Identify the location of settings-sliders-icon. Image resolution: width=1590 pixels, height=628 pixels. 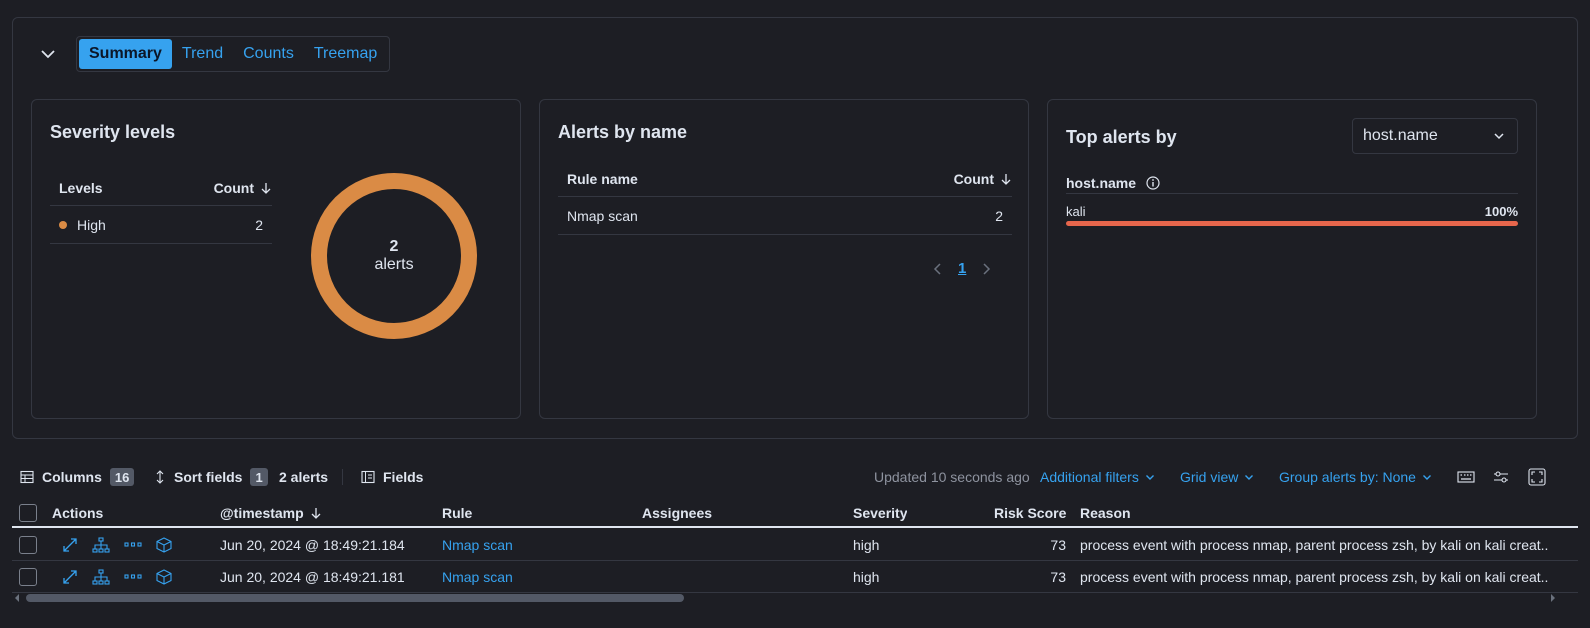
(1501, 477).